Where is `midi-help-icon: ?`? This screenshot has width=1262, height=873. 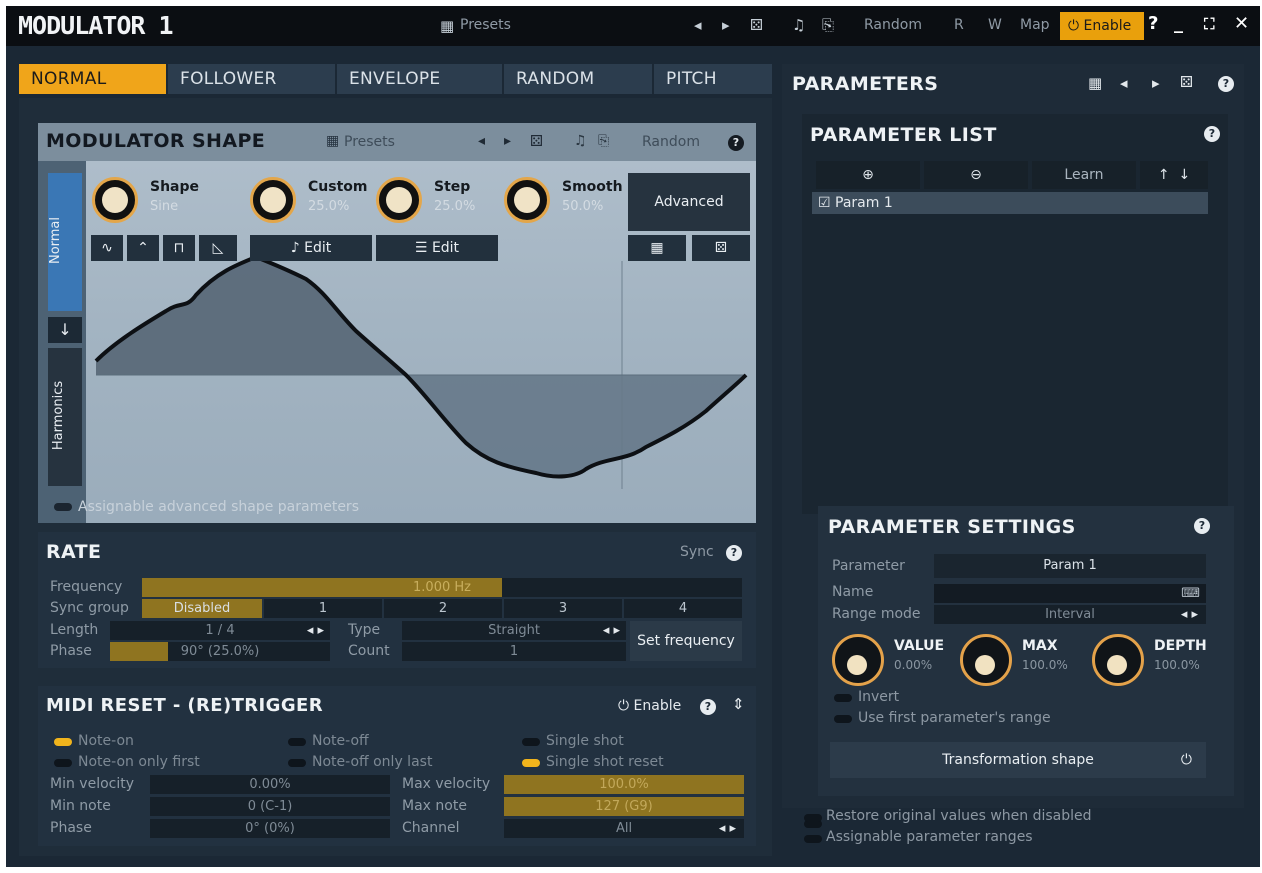 midi-help-icon: ? is located at coordinates (708, 707).